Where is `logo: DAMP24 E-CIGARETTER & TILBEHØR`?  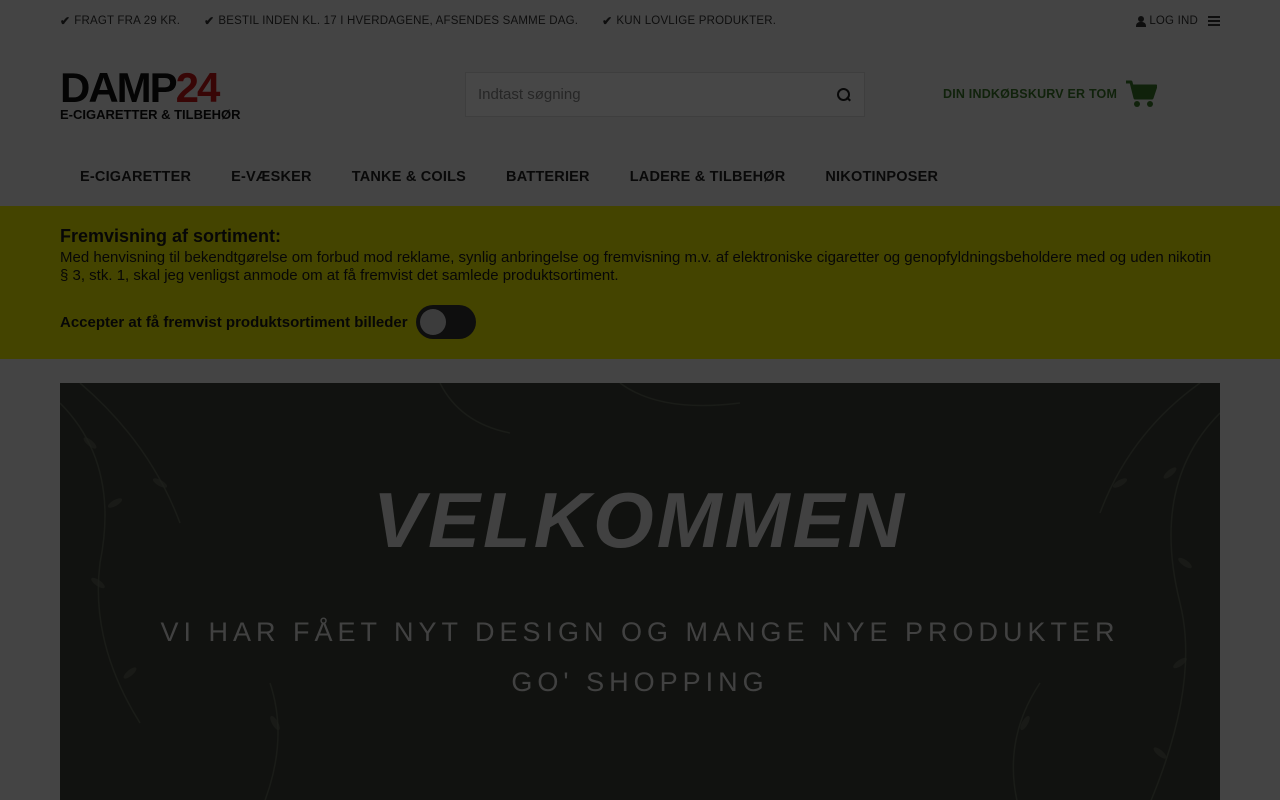
logo: DAMP24 E-CIGARETTER & TILBEHØR is located at coordinates (175, 96).